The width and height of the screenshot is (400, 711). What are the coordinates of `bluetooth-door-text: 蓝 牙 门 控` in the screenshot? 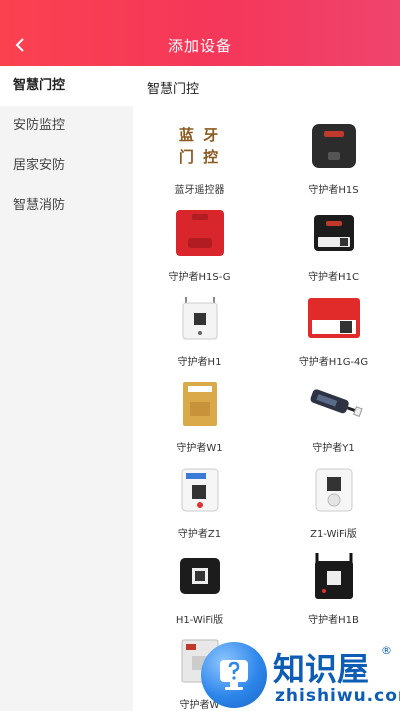 It's located at (199, 146).